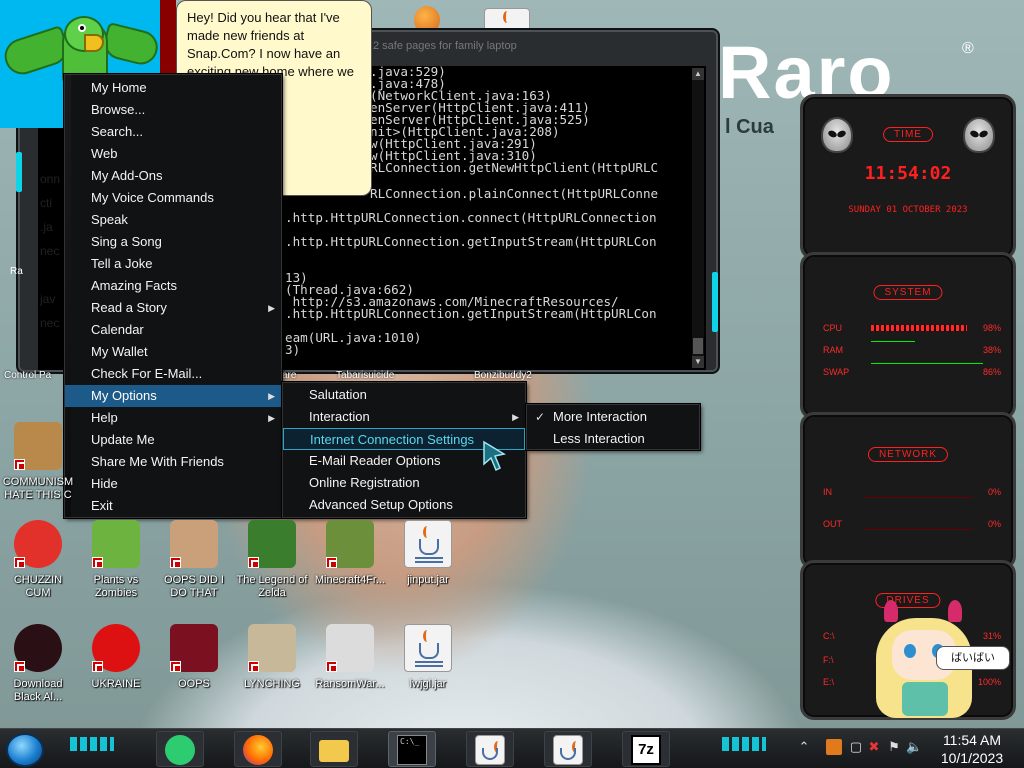 Image resolution: width=1024 pixels, height=768 pixels. Describe the element at coordinates (834, 747) in the screenshot. I see `tray-app-icon` at that location.